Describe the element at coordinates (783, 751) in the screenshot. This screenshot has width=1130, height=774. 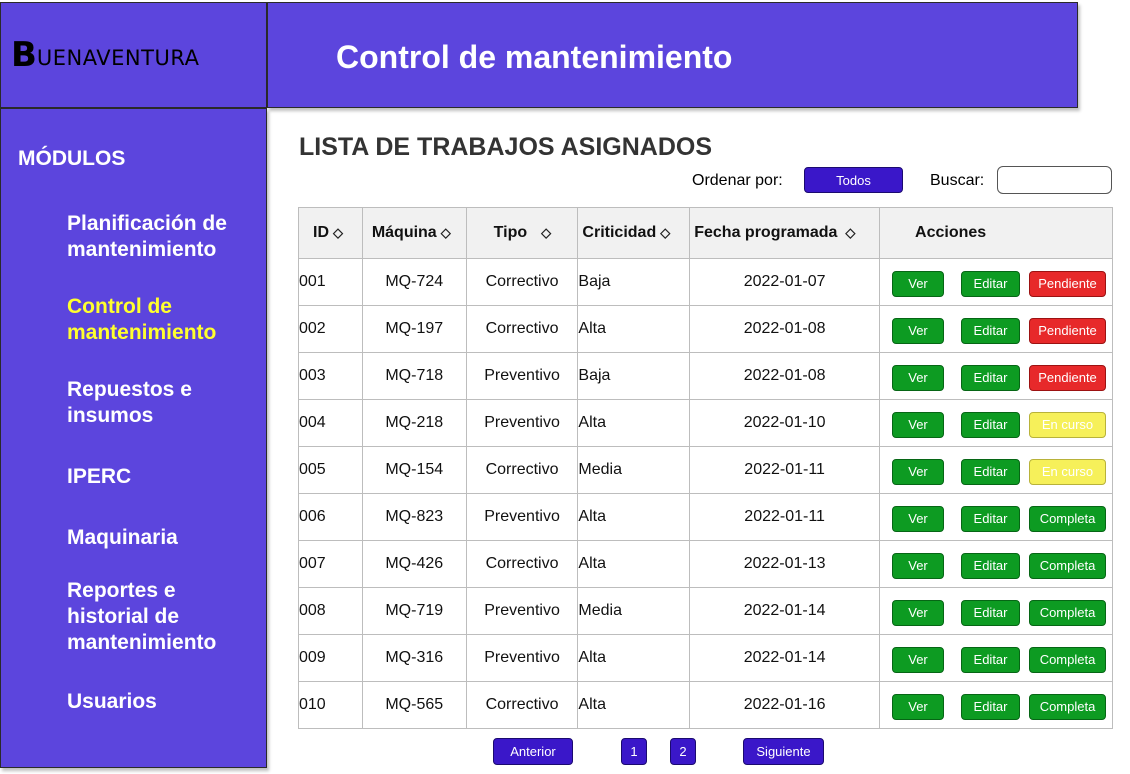
I see `next-page-button: Siguiente` at that location.